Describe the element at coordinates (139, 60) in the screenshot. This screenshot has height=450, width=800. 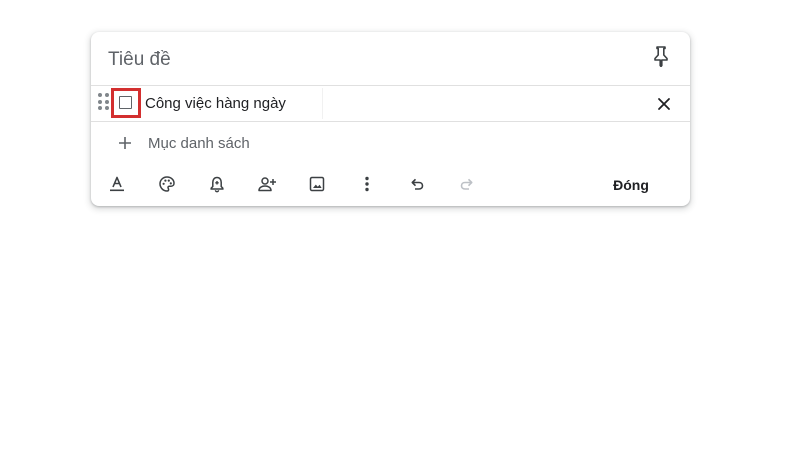
I see `note-title: Tiêu đề` at that location.